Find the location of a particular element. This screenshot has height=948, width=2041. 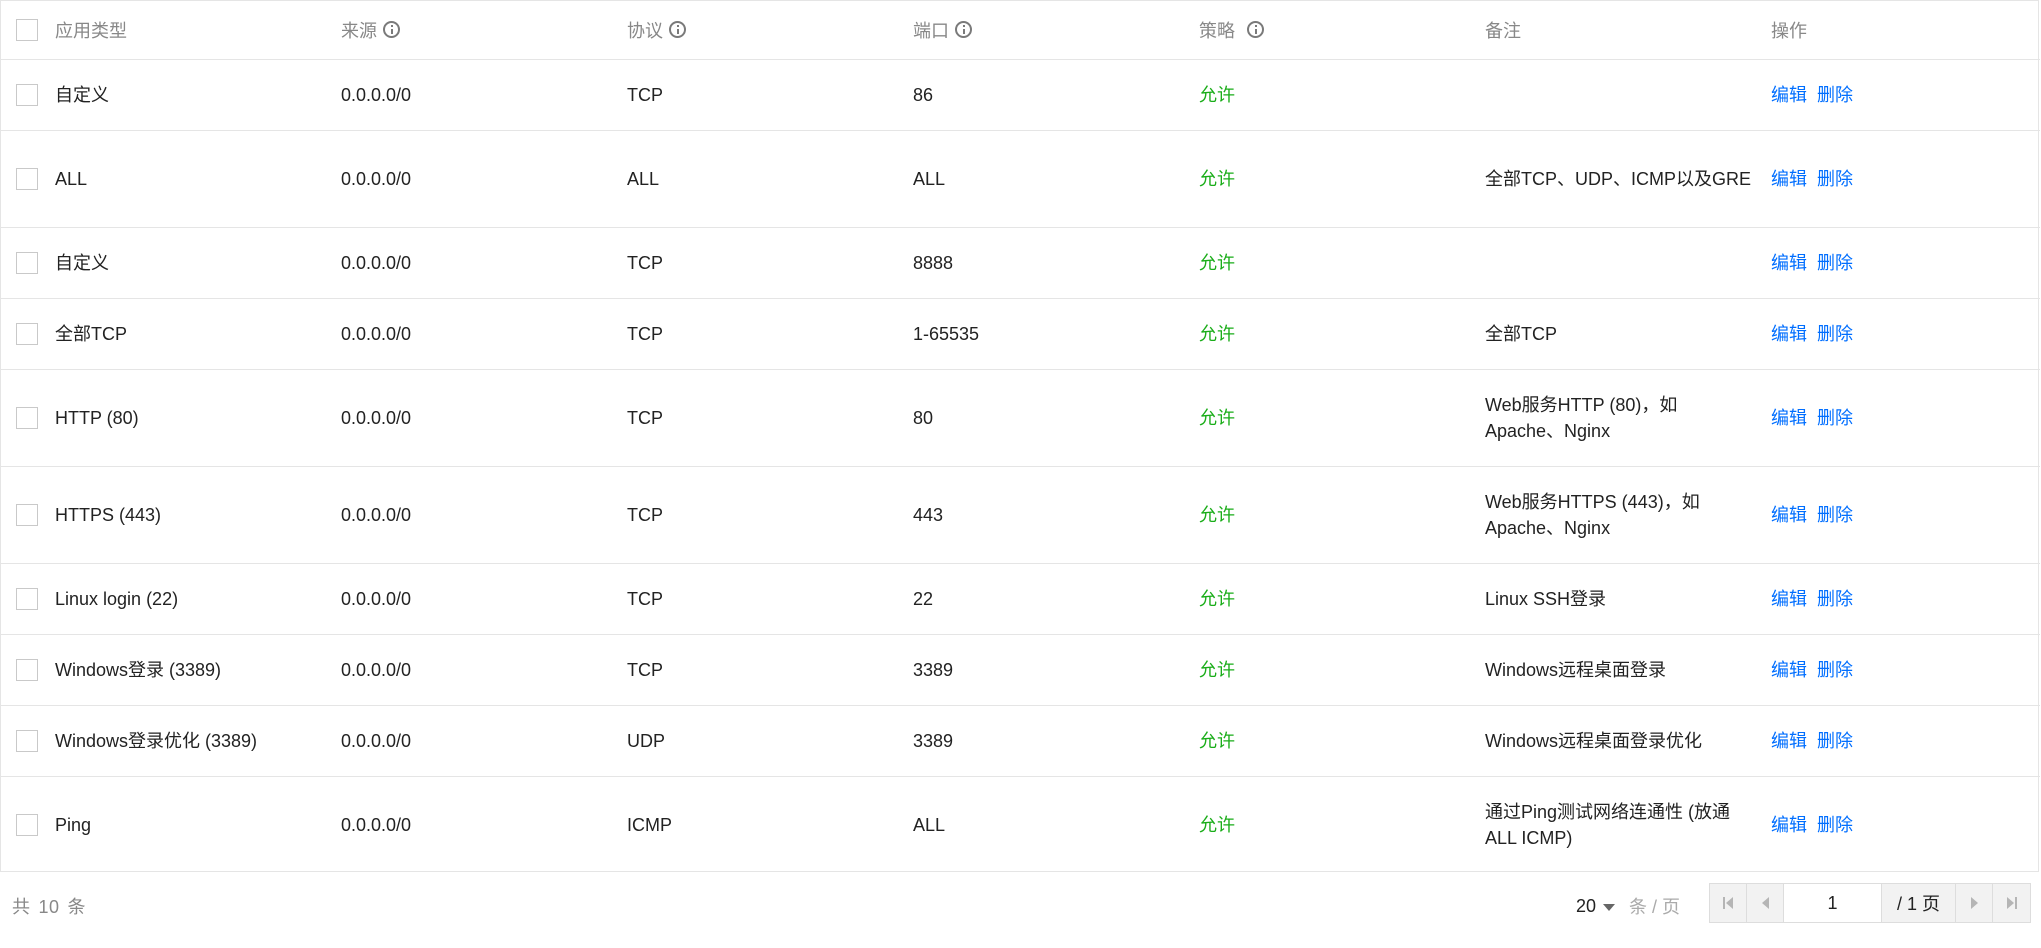

header-port: 端口 is located at coordinates (1056, 30).